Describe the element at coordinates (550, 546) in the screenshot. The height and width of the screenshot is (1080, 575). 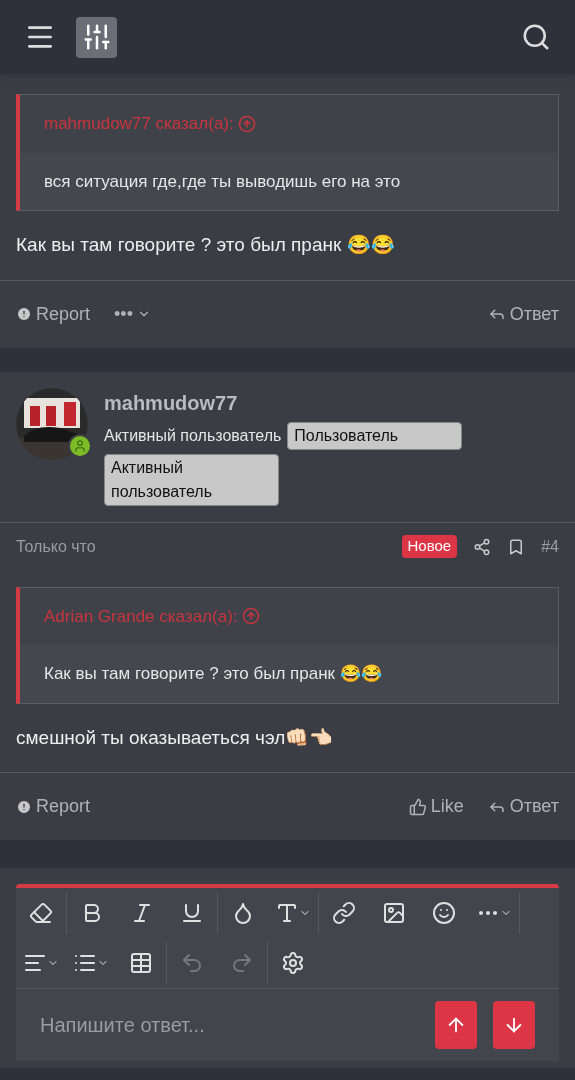
I see `post-number: #4` at that location.